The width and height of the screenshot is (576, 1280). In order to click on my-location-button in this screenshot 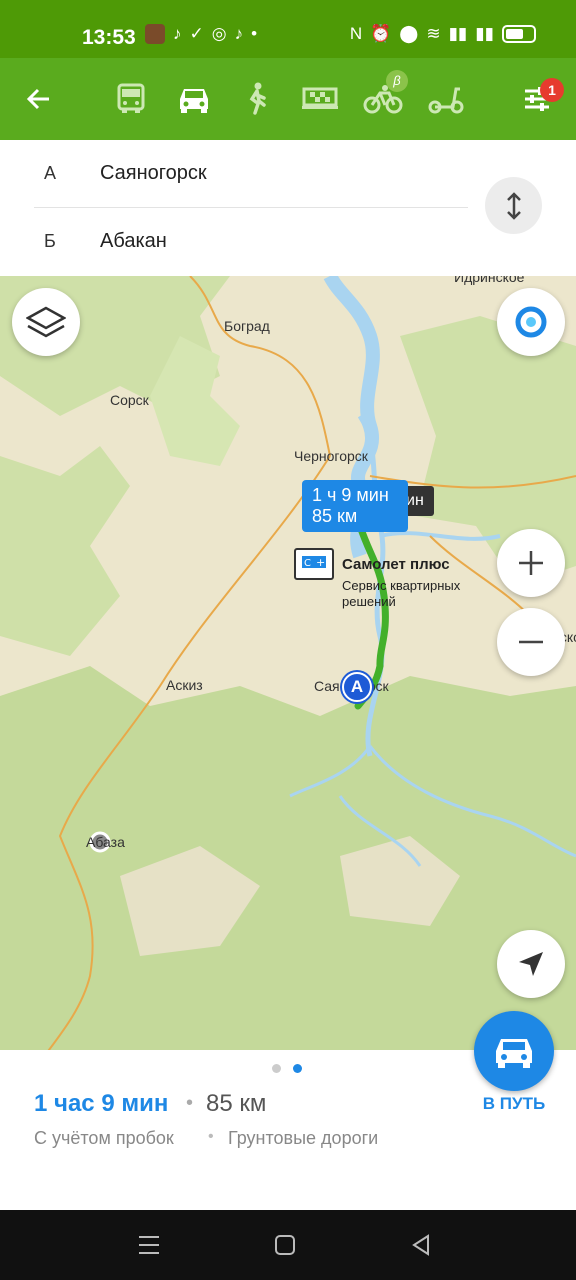, I will do `click(531, 964)`.